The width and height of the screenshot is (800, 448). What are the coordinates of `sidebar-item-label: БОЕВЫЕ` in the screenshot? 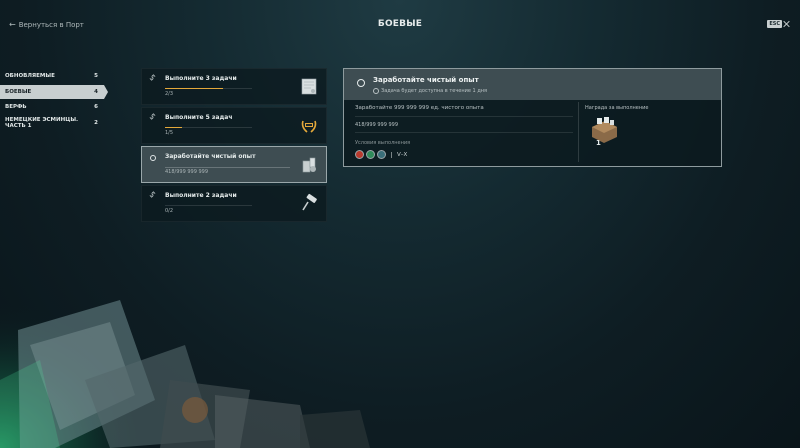 It's located at (18, 91).